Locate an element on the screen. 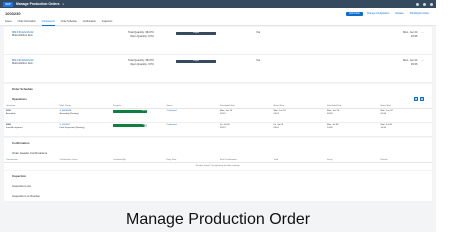 The image size is (449, 244). section-title: Order Schedule is located at coordinates (22, 89).